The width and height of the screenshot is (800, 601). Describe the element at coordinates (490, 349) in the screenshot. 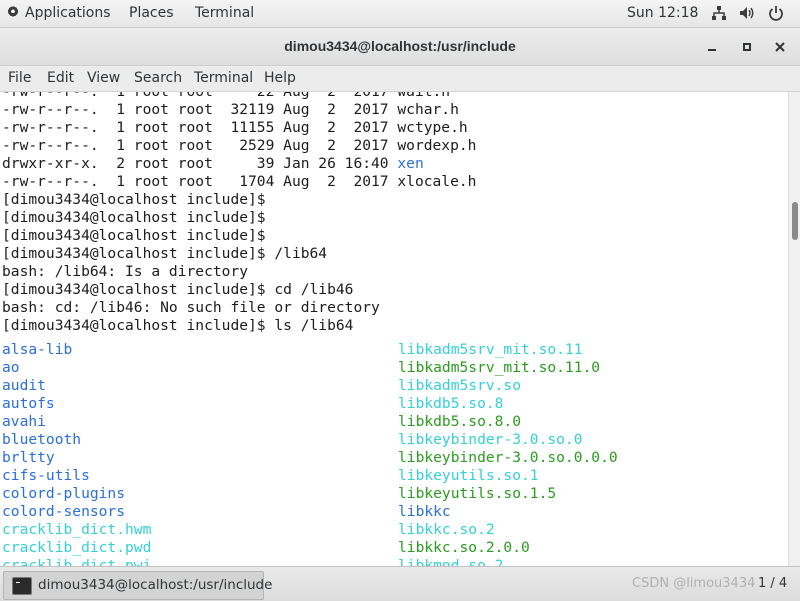

I see `ls-entry: libkadm5srv_mit.so.11` at that location.